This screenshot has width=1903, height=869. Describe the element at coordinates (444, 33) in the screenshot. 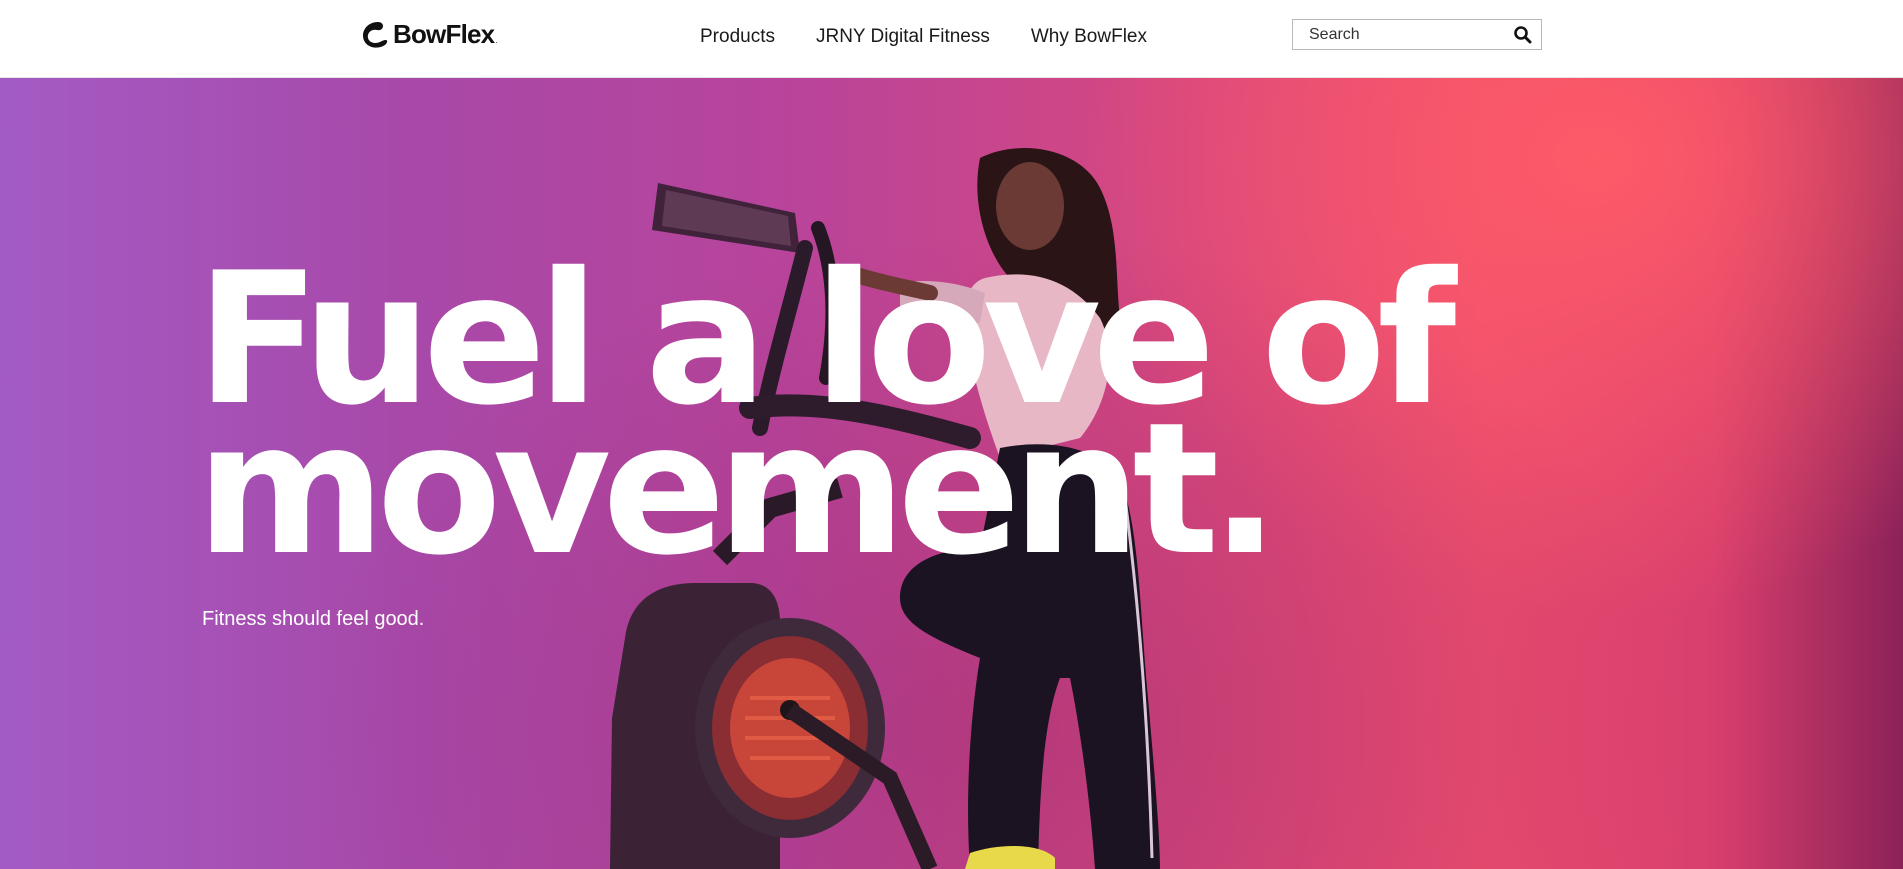

I see `logo-text: BowFlex` at that location.